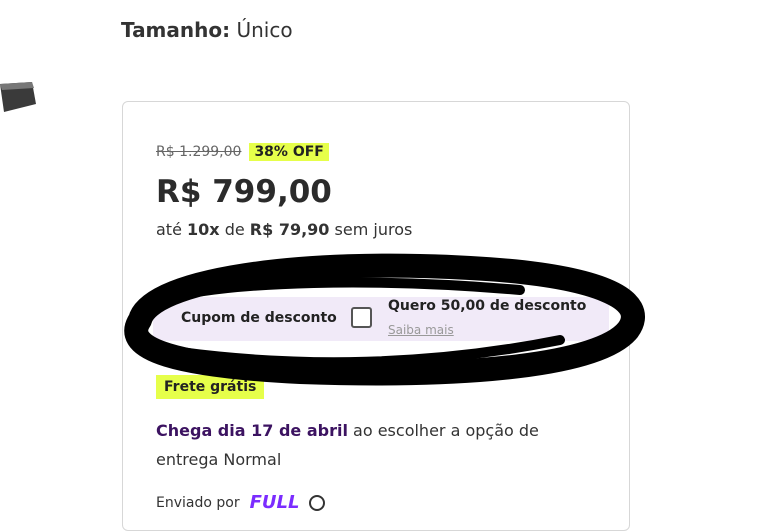  Describe the element at coordinates (241, 502) in the screenshot. I see `sent-by-row: Enviado por FULL` at that location.